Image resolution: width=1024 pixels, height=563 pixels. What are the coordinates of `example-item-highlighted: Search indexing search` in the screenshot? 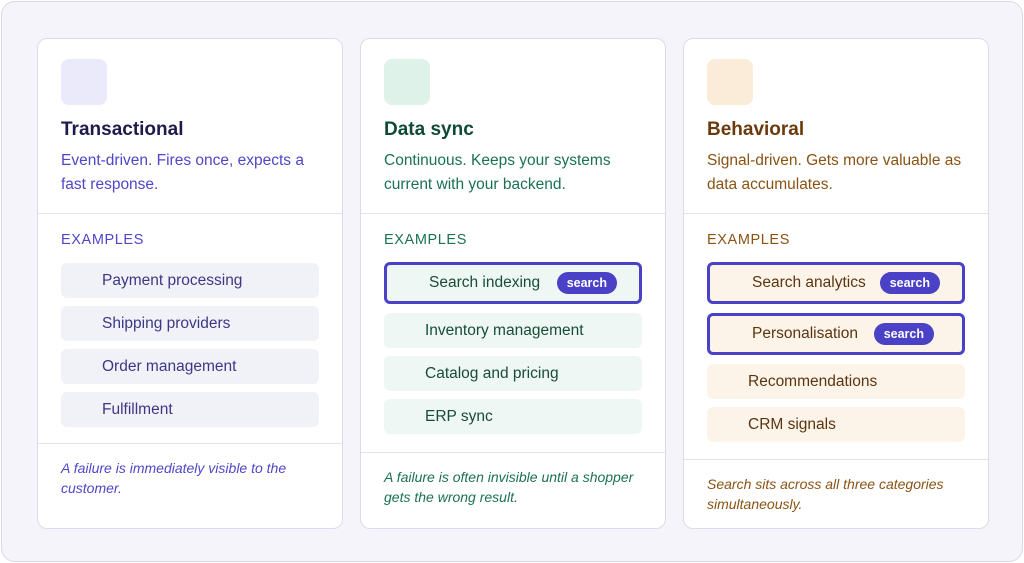 It's located at (513, 283).